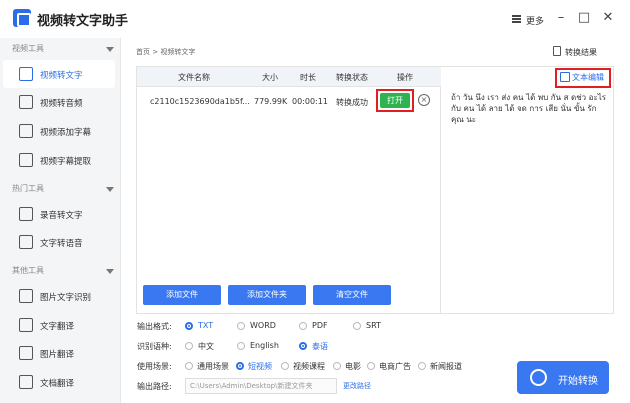 This screenshot has width=630, height=403. I want to click on sidebar-item-label: 录音转文字, so click(61, 216).